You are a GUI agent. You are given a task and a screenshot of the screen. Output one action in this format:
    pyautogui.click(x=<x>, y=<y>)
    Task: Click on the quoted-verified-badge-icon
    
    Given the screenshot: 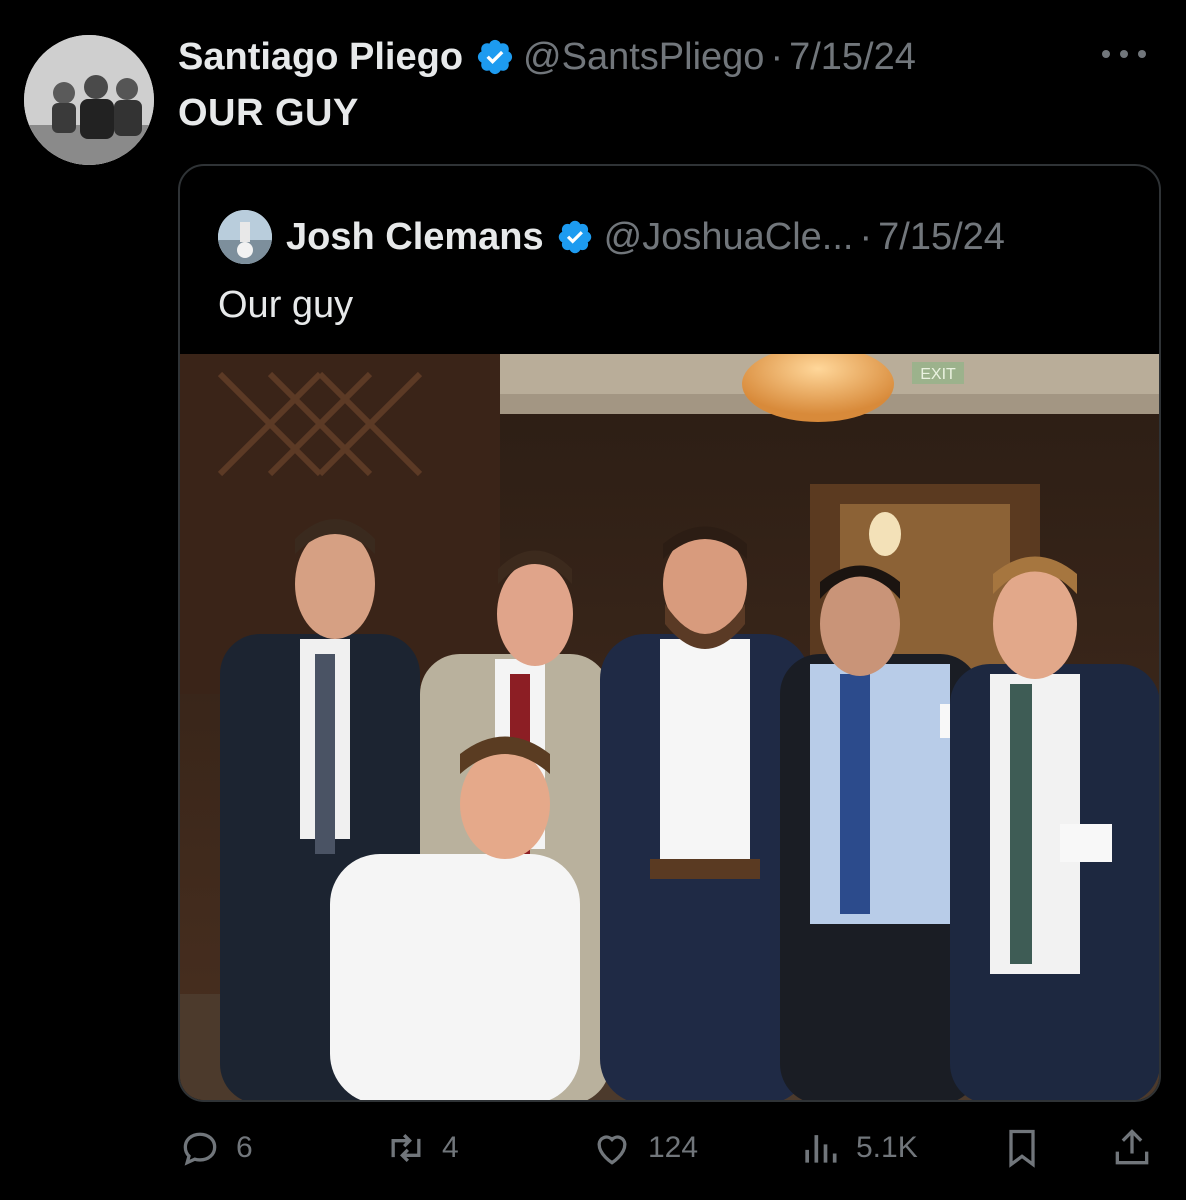 What is the action you would take?
    pyautogui.click(x=574, y=237)
    